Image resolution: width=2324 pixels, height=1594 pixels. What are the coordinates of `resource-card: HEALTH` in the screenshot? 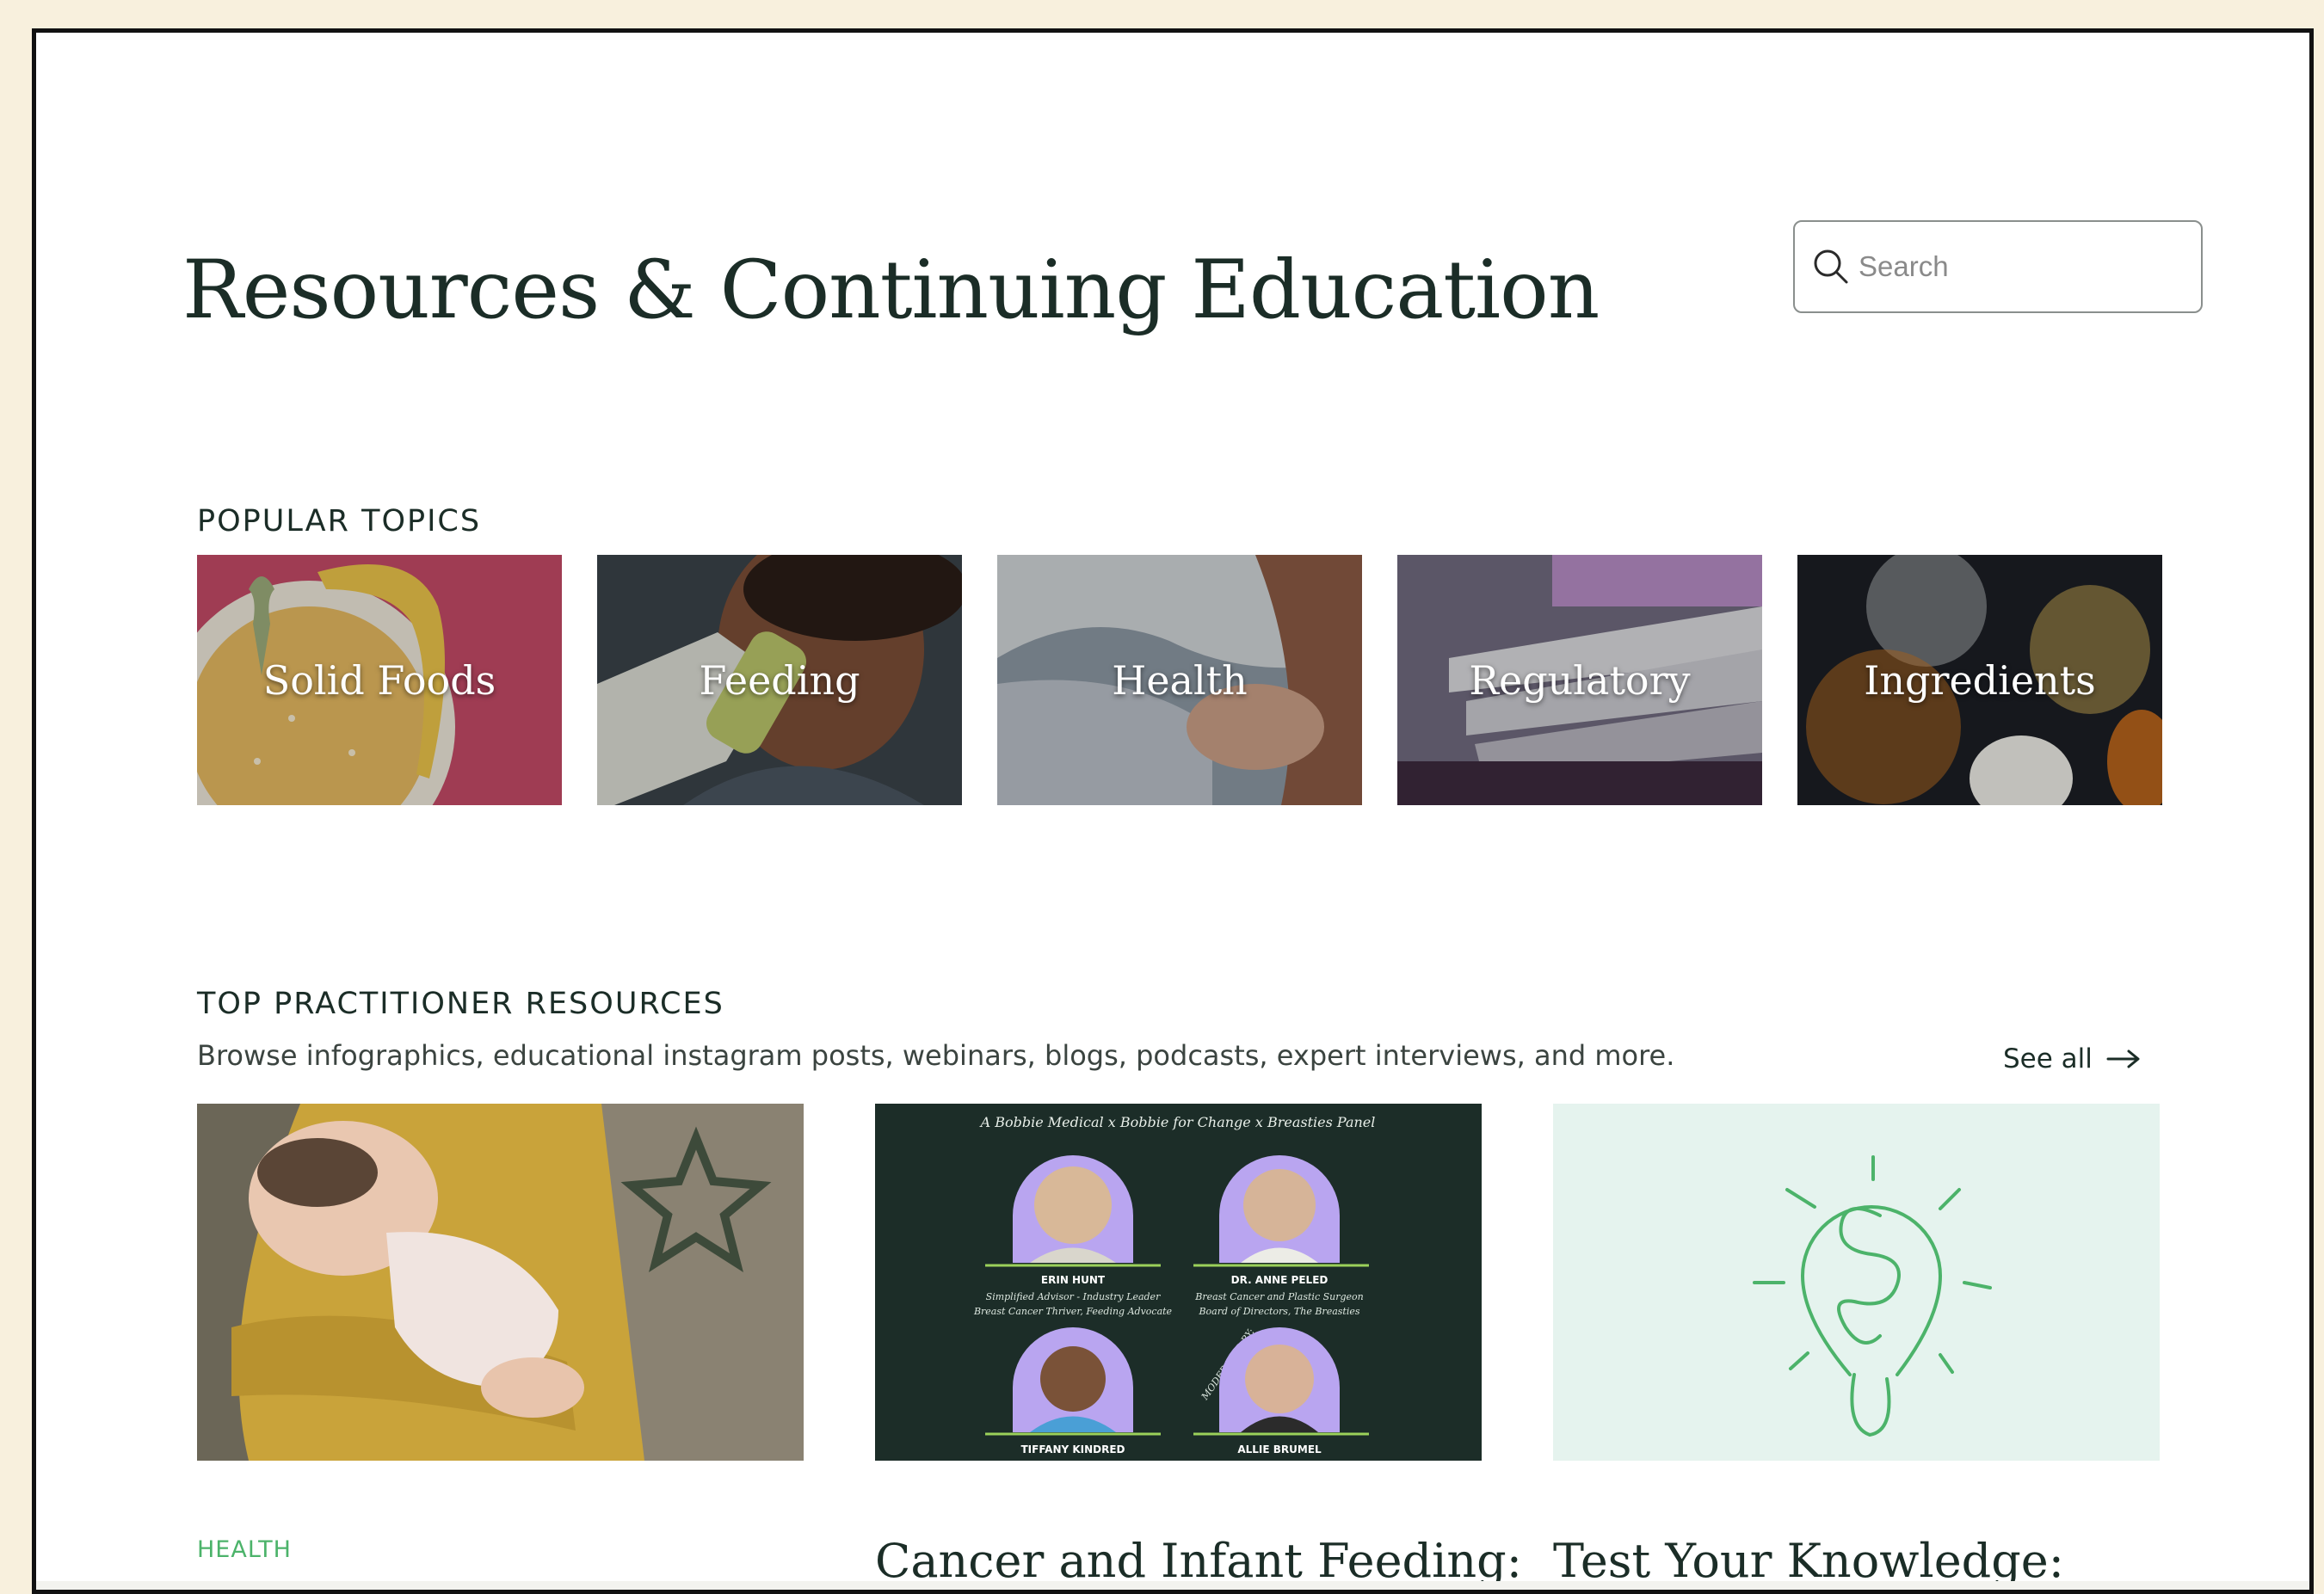 It's located at (500, 1333).